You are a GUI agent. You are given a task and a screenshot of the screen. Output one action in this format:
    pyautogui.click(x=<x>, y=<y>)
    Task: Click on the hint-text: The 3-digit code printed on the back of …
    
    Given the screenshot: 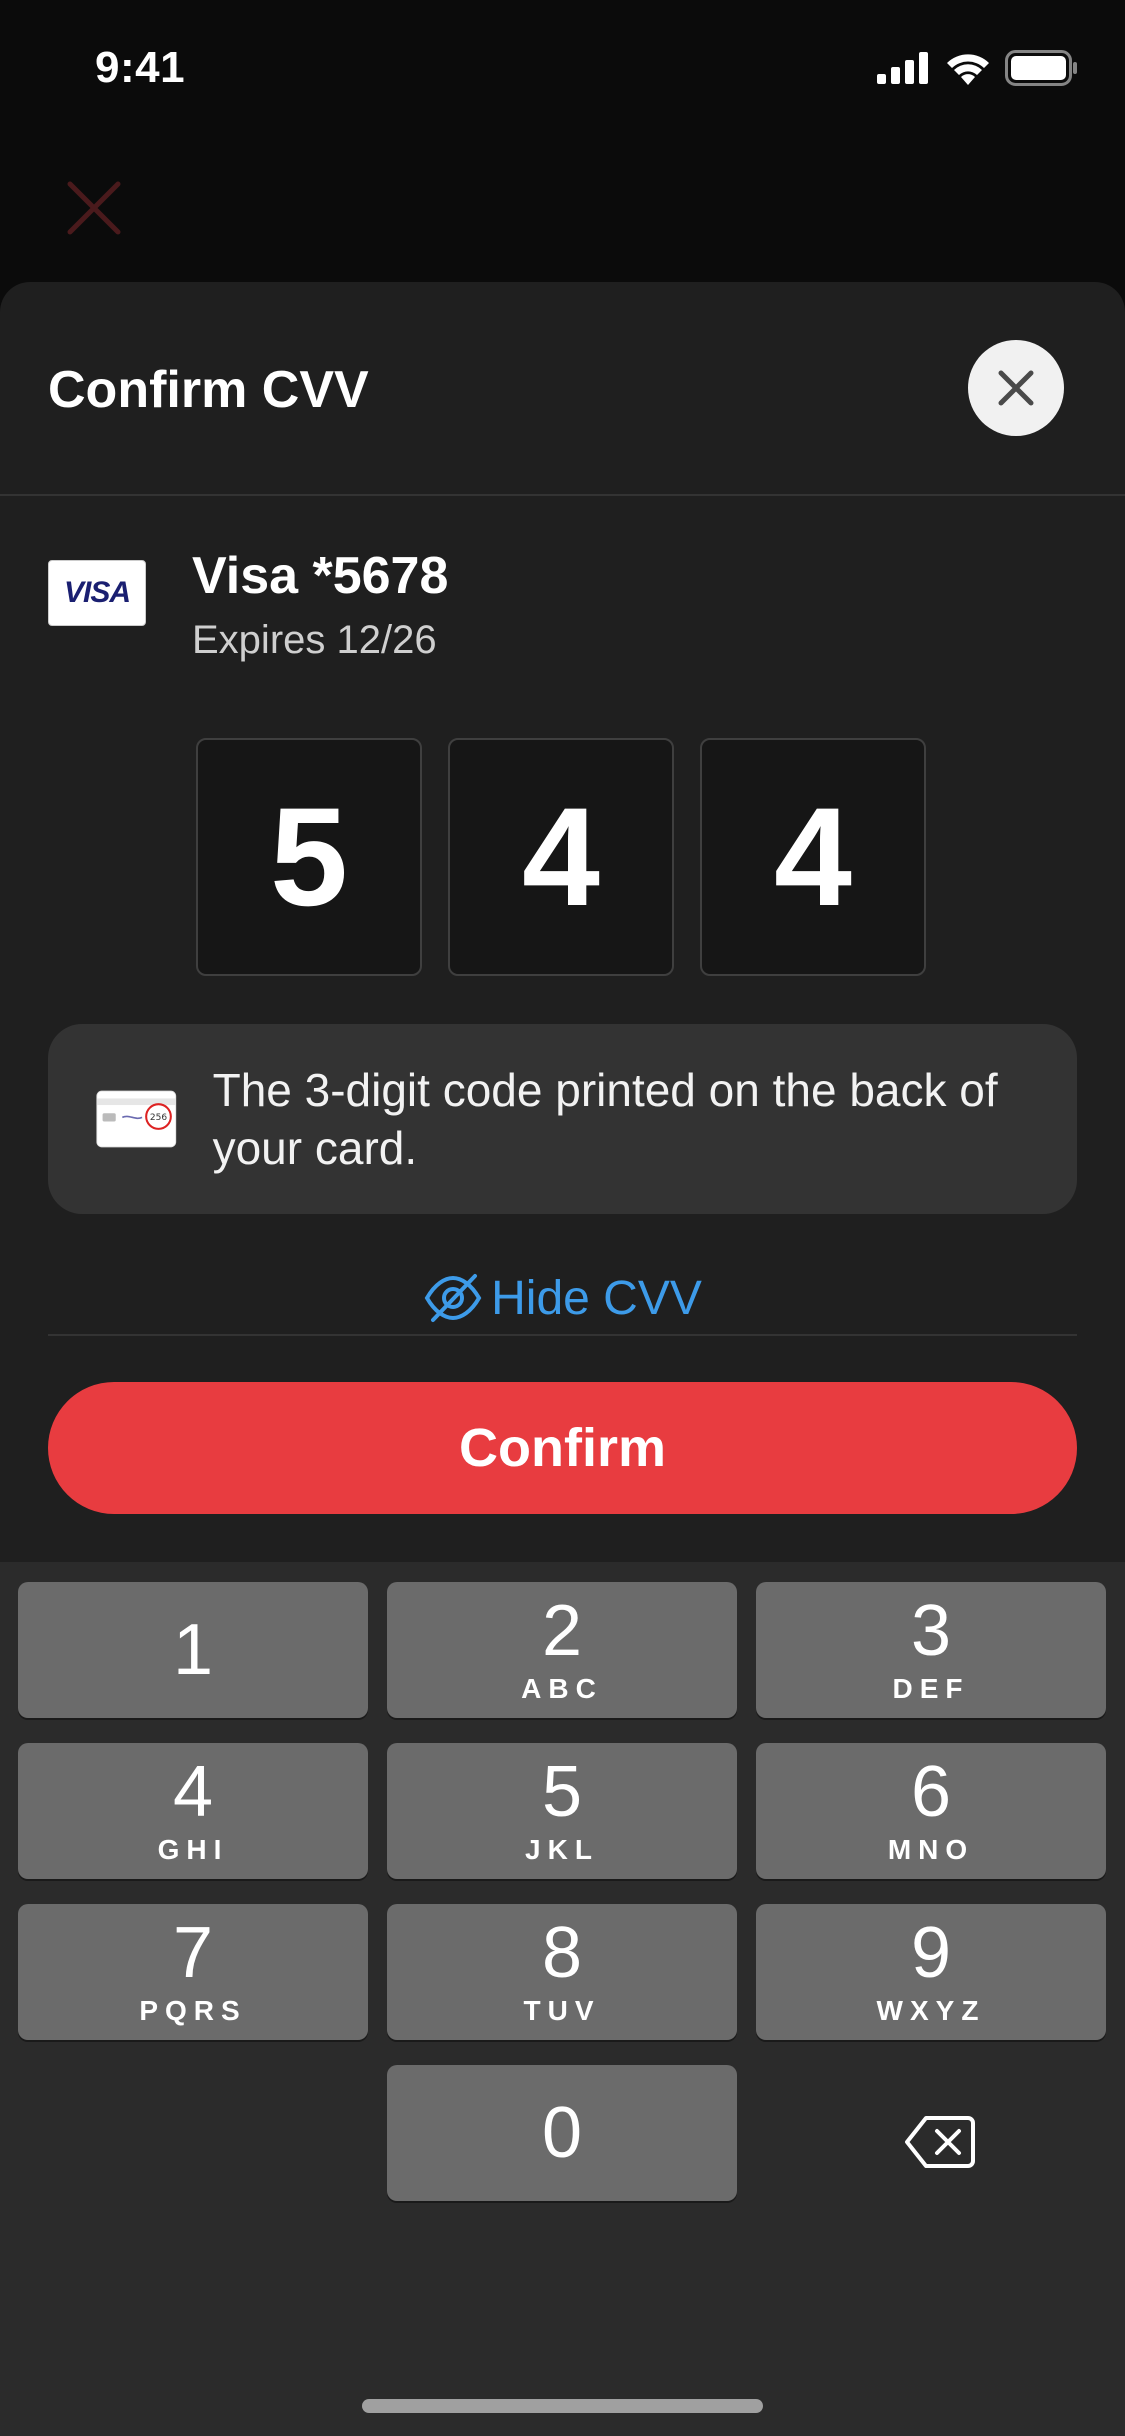 What is the action you would take?
    pyautogui.click(x=605, y=1119)
    